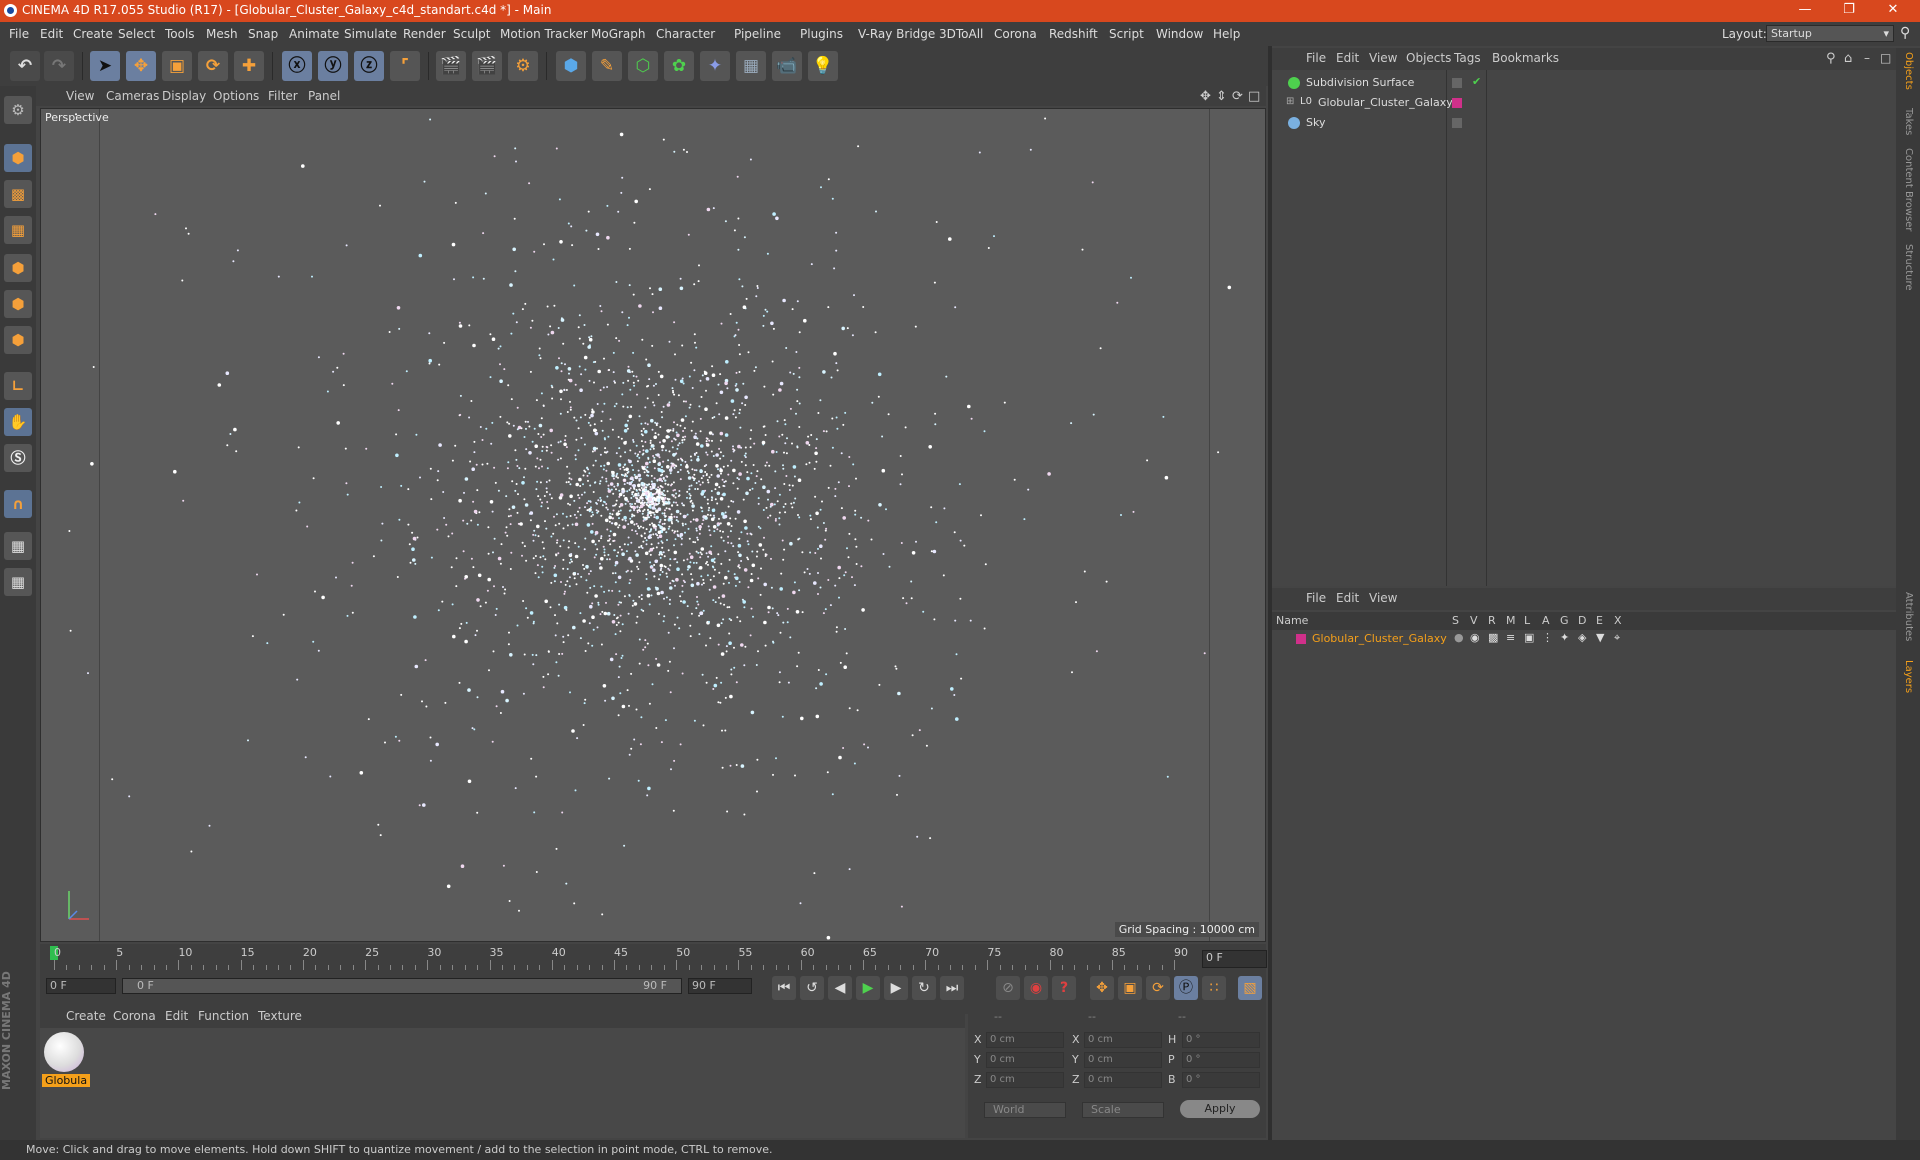 This screenshot has width=1920, height=1160. I want to click on menu-select: Select, so click(136, 34).